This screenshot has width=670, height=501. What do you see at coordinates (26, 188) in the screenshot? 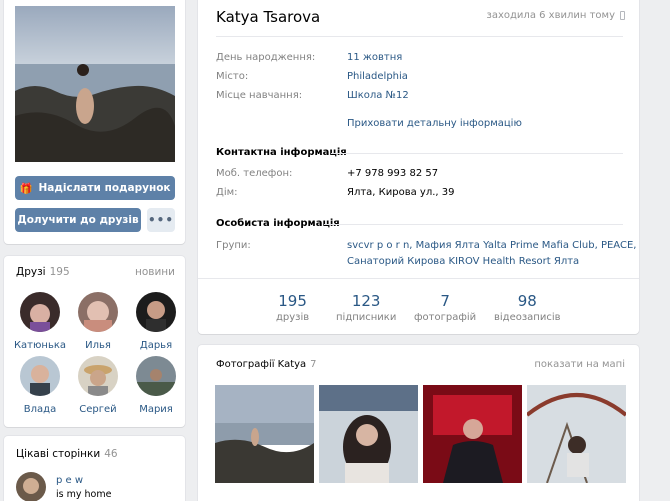
I see `gift-icon: 🎁` at bounding box center [26, 188].